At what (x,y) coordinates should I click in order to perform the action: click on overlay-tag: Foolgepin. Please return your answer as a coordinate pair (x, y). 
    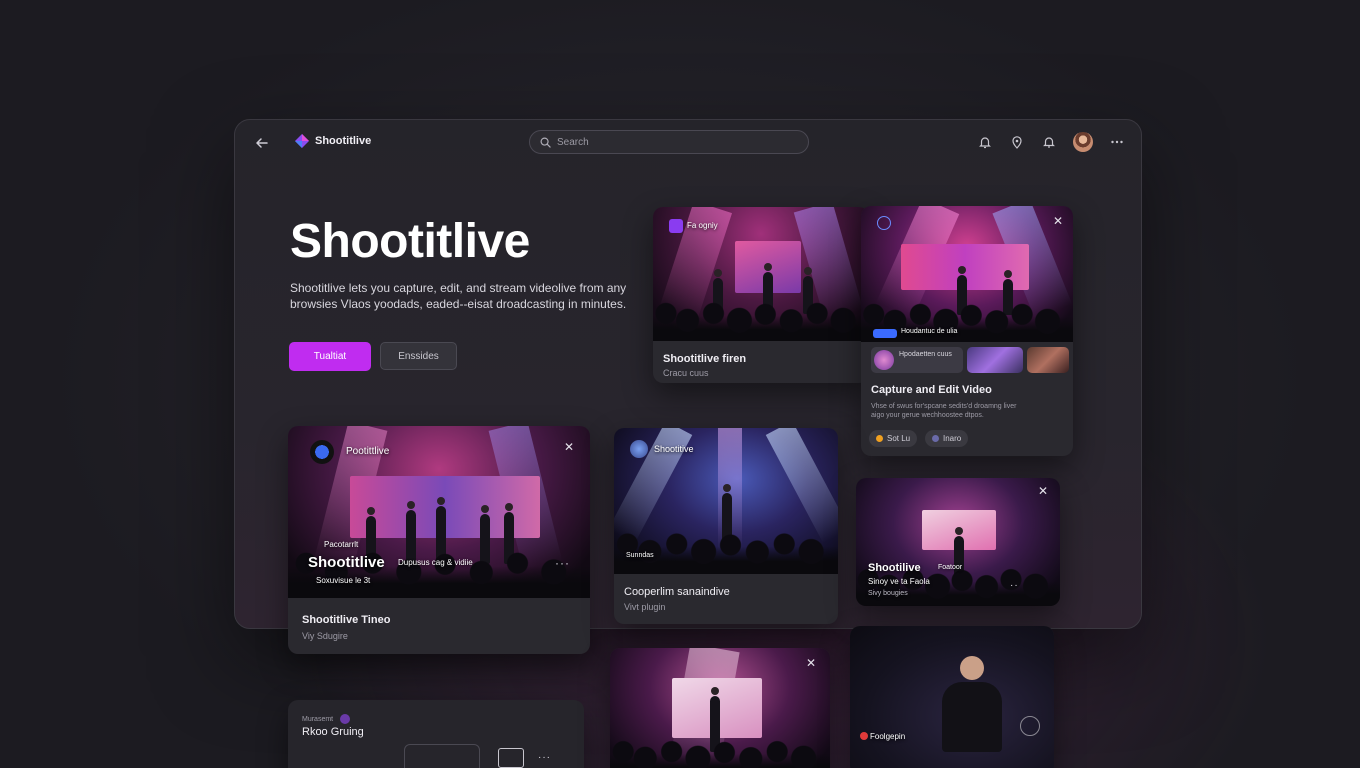
    Looking at the image, I should click on (888, 736).